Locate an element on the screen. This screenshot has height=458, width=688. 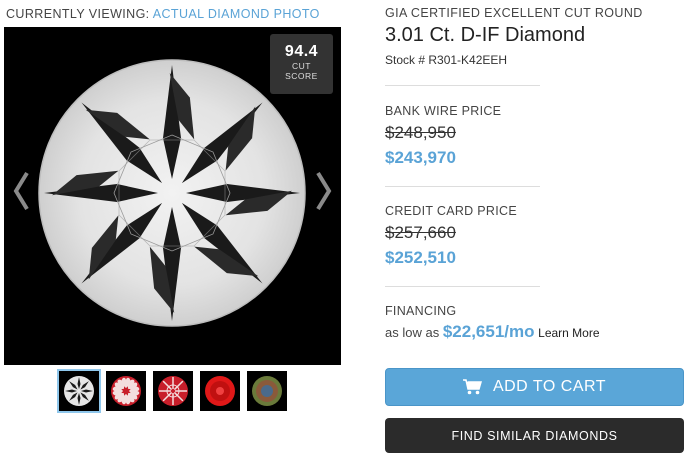
thumbnail-arrows-view is located at coordinates (173, 391).